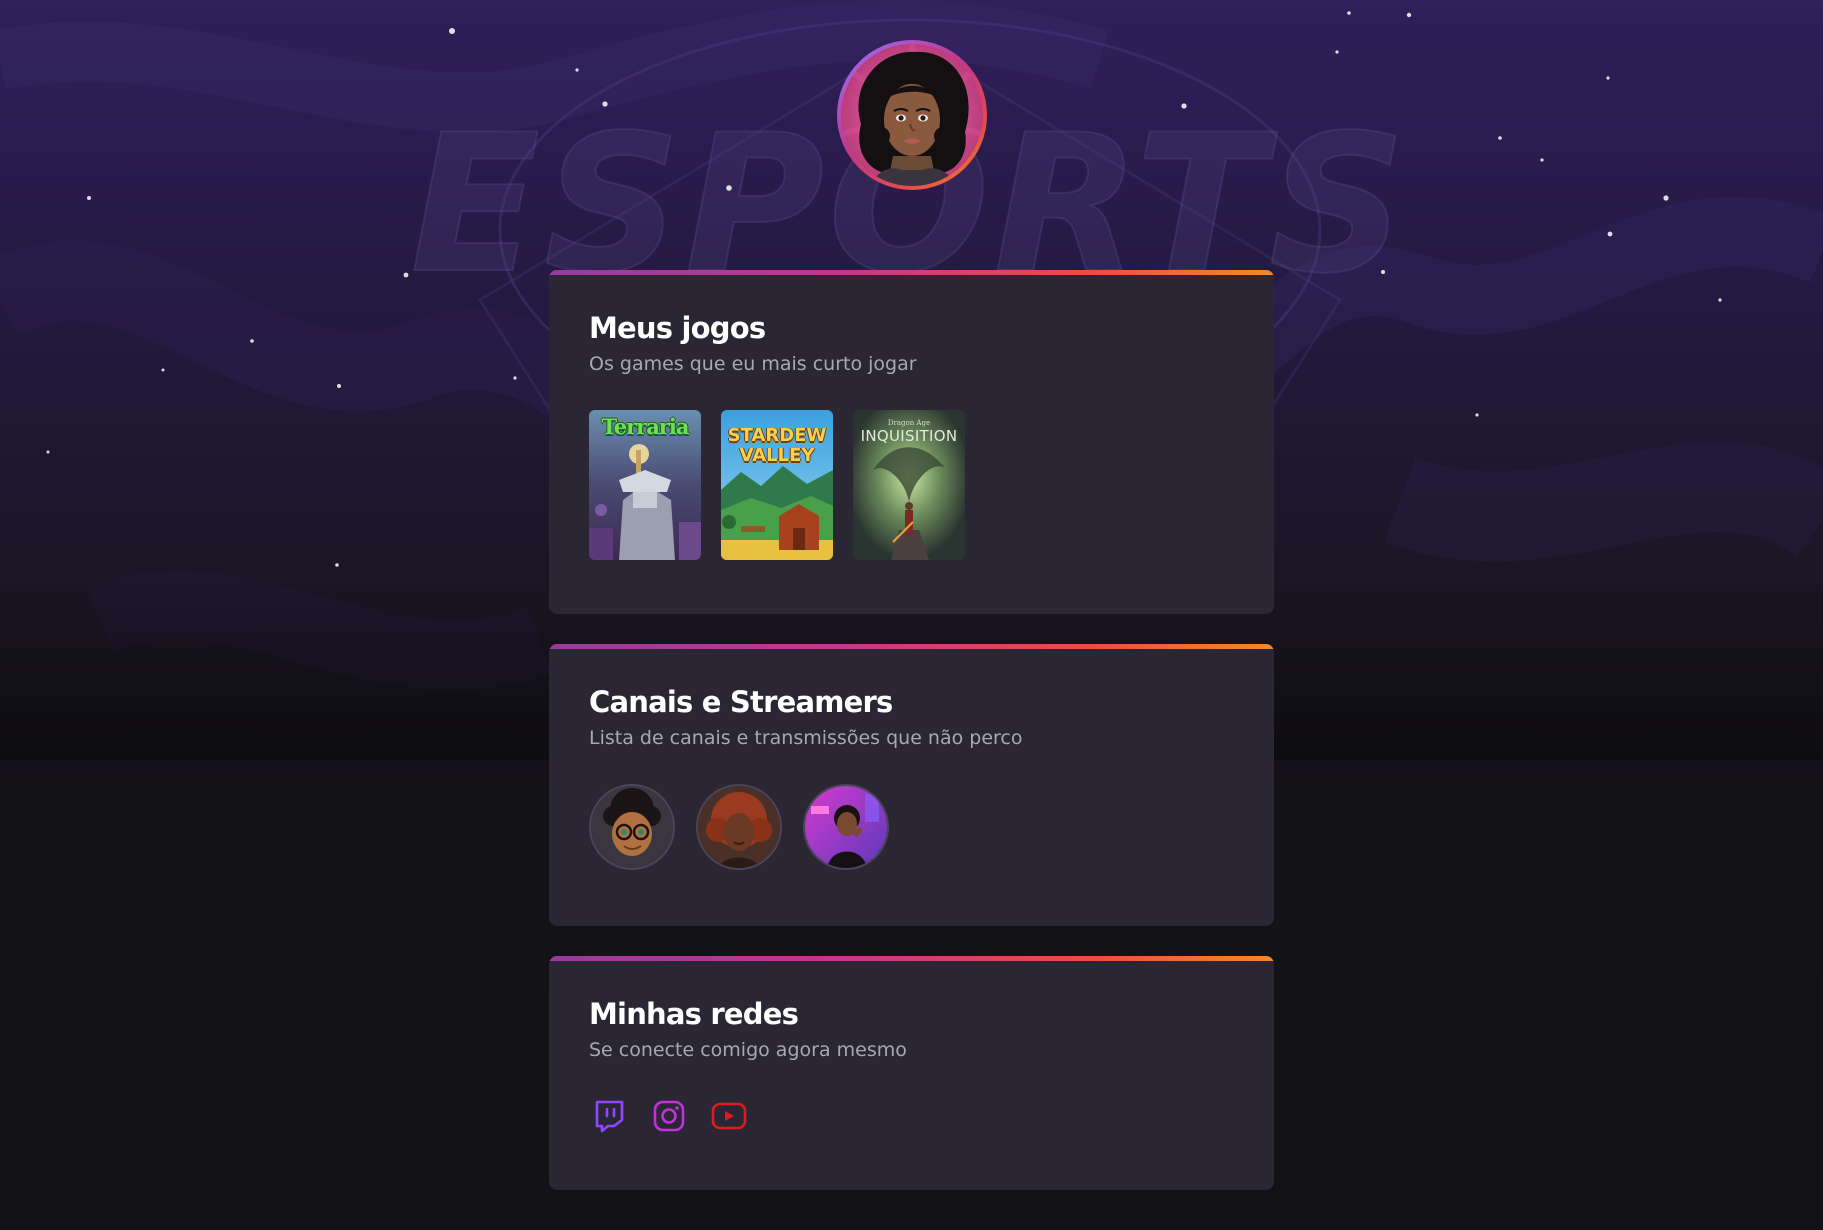 The height and width of the screenshot is (1230, 1823). What do you see at coordinates (753, 364) in the screenshot?
I see `games-subtitle: Os games que eu mais curto jogar` at bounding box center [753, 364].